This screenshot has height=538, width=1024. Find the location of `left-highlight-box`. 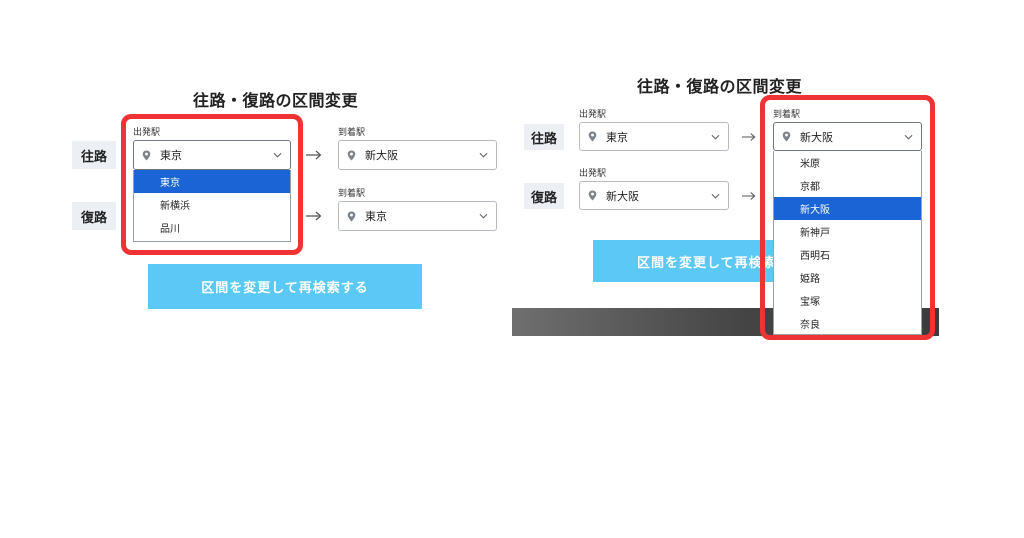

left-highlight-box is located at coordinates (212, 184).